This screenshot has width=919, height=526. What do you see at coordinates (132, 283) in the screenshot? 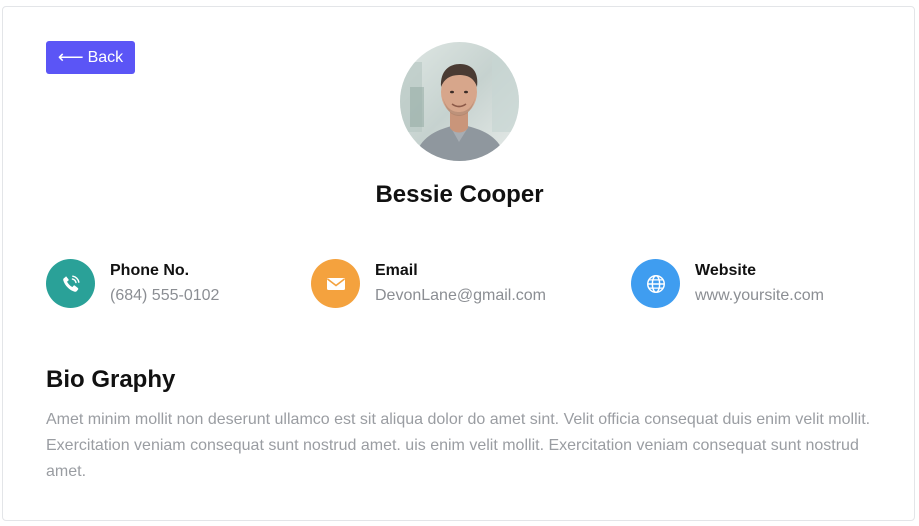
I see `contact-phone: Phone No. (684) 555-0102` at bounding box center [132, 283].